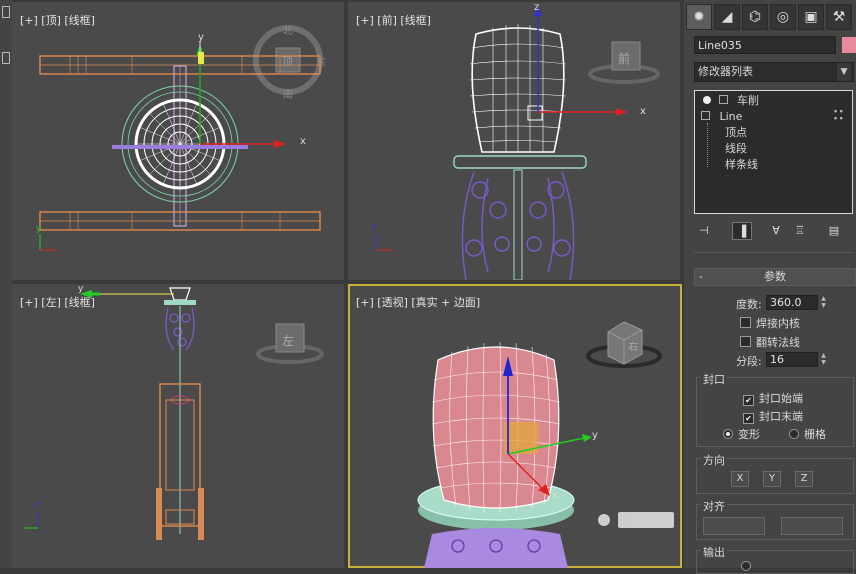 The width and height of the screenshot is (856, 574). What do you see at coordinates (714, 506) in the screenshot?
I see `align-title: 对齐` at bounding box center [714, 506].